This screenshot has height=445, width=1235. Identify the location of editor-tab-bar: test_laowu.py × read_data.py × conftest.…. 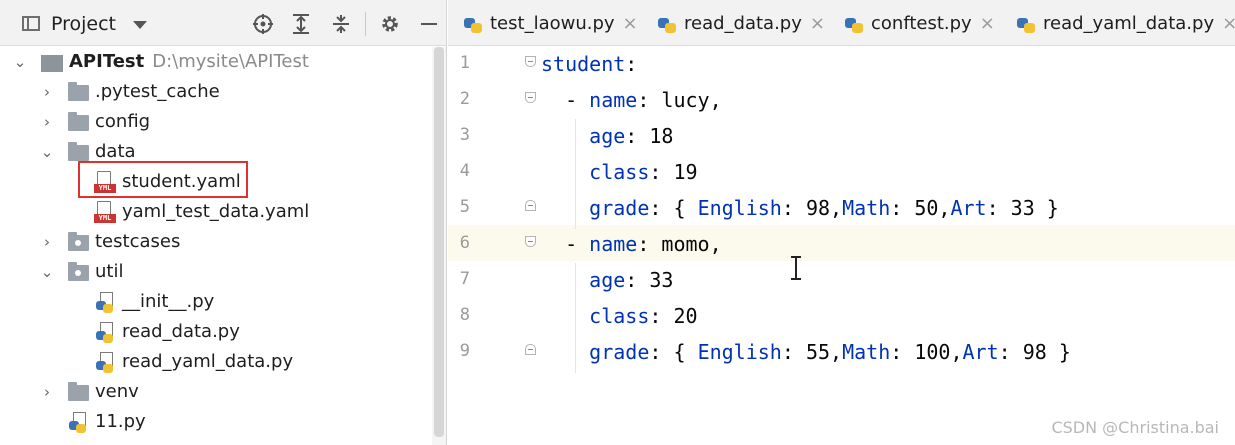
(841, 23).